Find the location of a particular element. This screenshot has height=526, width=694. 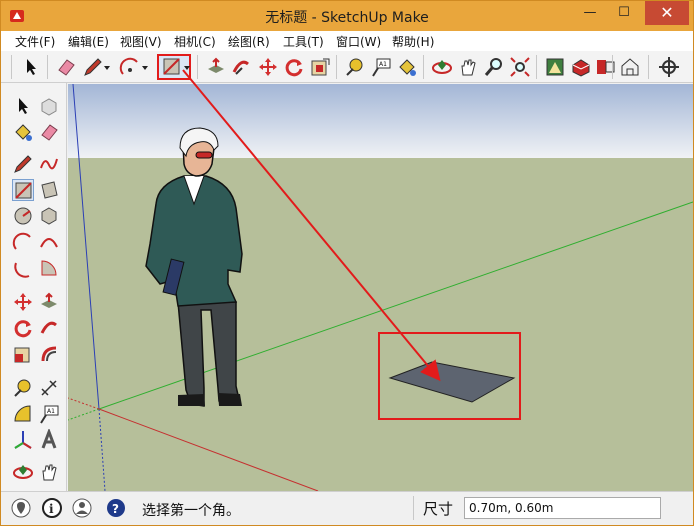

two-point-arc-icon is located at coordinates (49, 242).